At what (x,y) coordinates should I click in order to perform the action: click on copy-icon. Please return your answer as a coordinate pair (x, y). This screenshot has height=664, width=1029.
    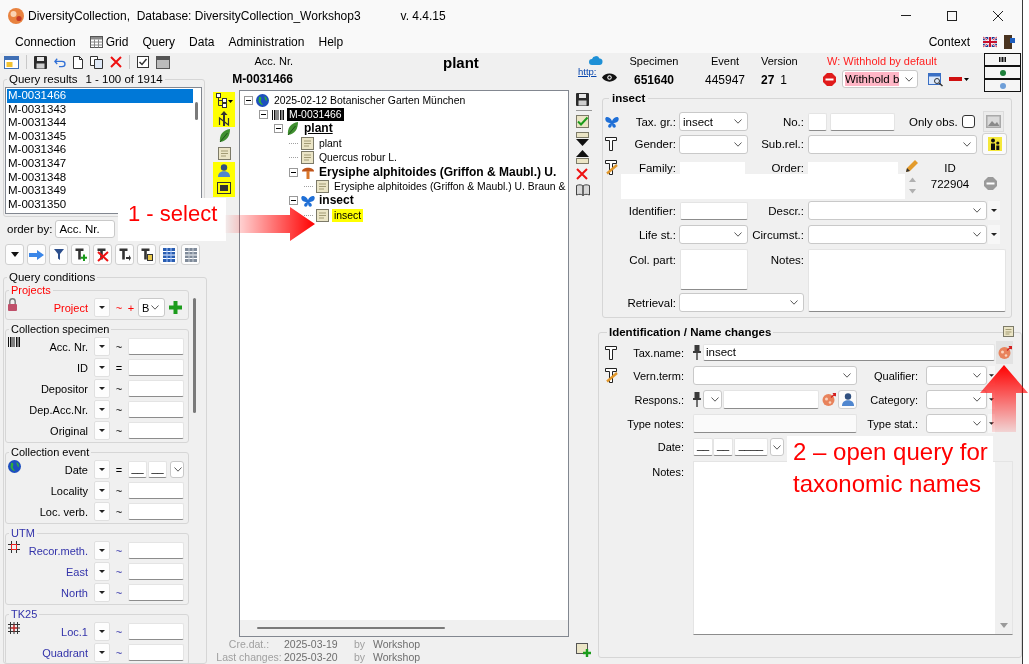
    Looking at the image, I should click on (96, 62).